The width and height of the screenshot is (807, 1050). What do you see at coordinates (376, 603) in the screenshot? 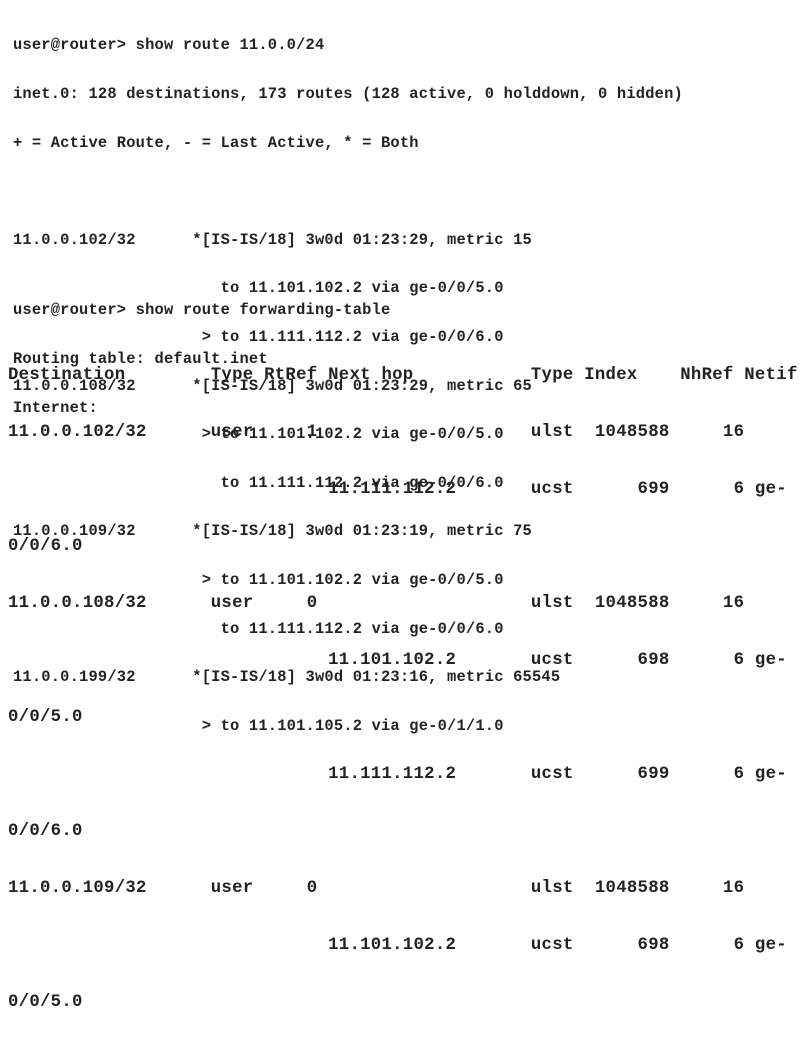
I see `table-row: 11.0.0.108/32 user 0 ulst 1048588 16` at bounding box center [376, 603].